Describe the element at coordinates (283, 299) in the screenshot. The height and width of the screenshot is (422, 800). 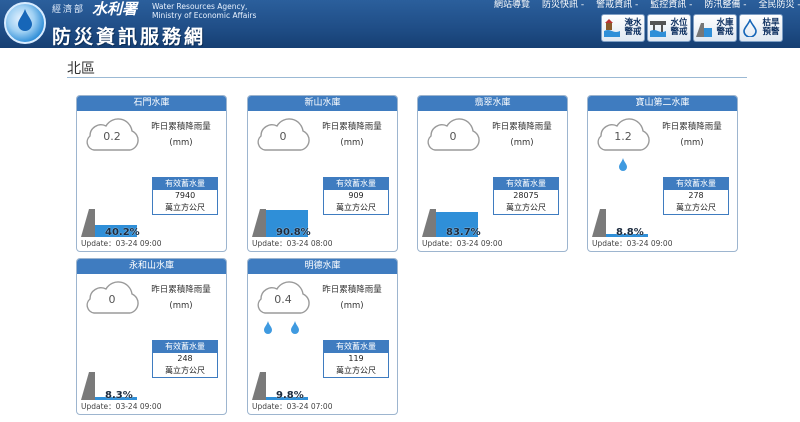
I see `rainfall-value: 0.4` at that location.